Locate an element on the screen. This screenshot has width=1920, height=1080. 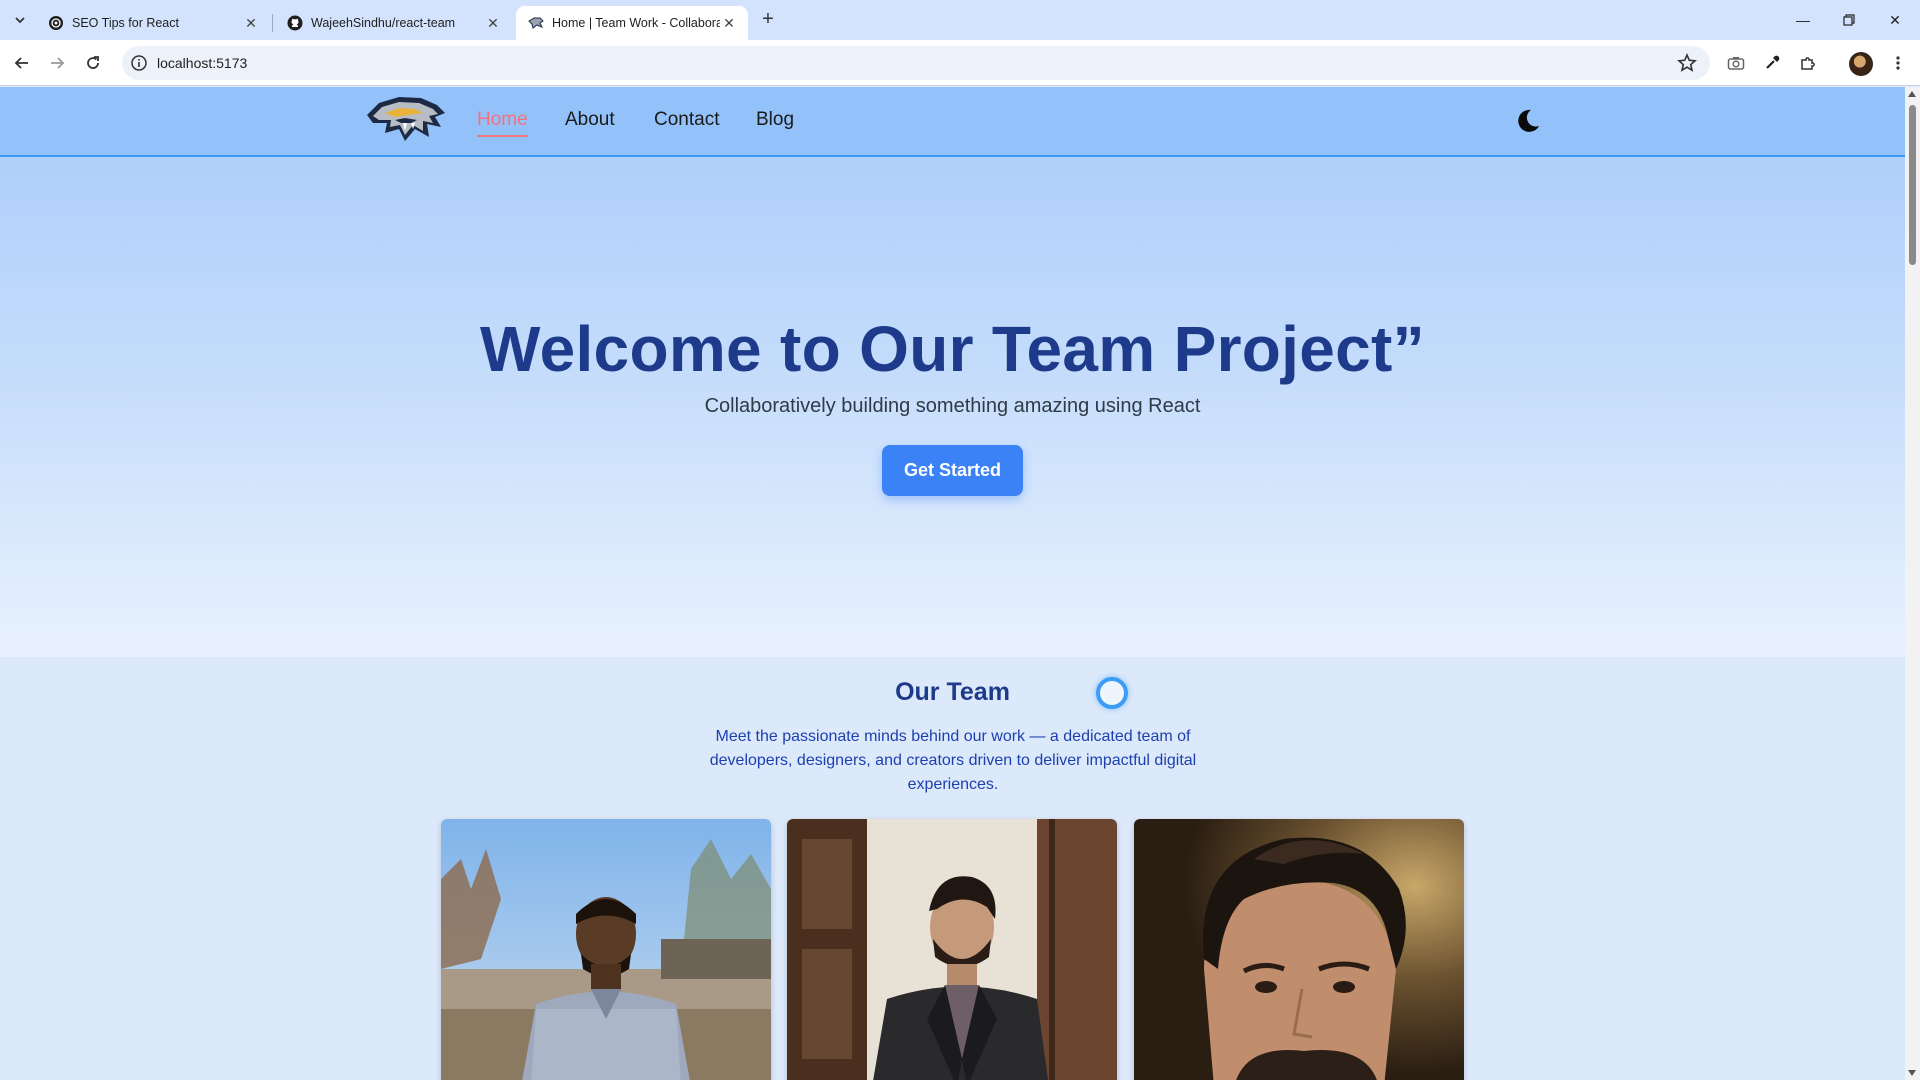
predator-logo-icon is located at coordinates (536, 23).